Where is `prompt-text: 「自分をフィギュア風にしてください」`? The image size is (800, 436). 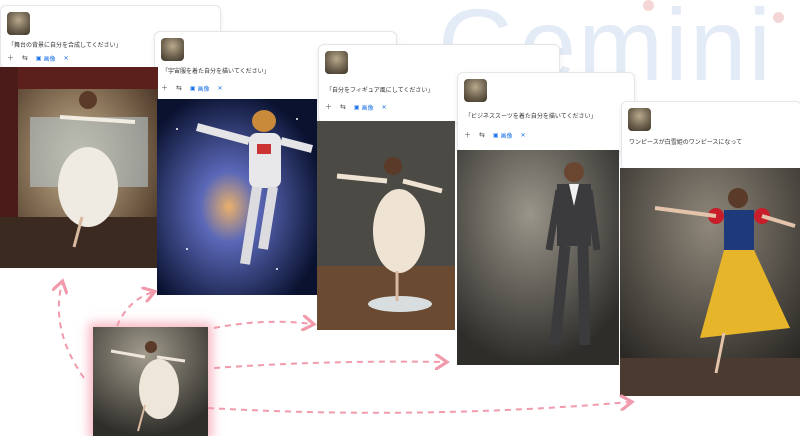 prompt-text: 「自分をフィギュア風にしてください」 is located at coordinates (380, 90).